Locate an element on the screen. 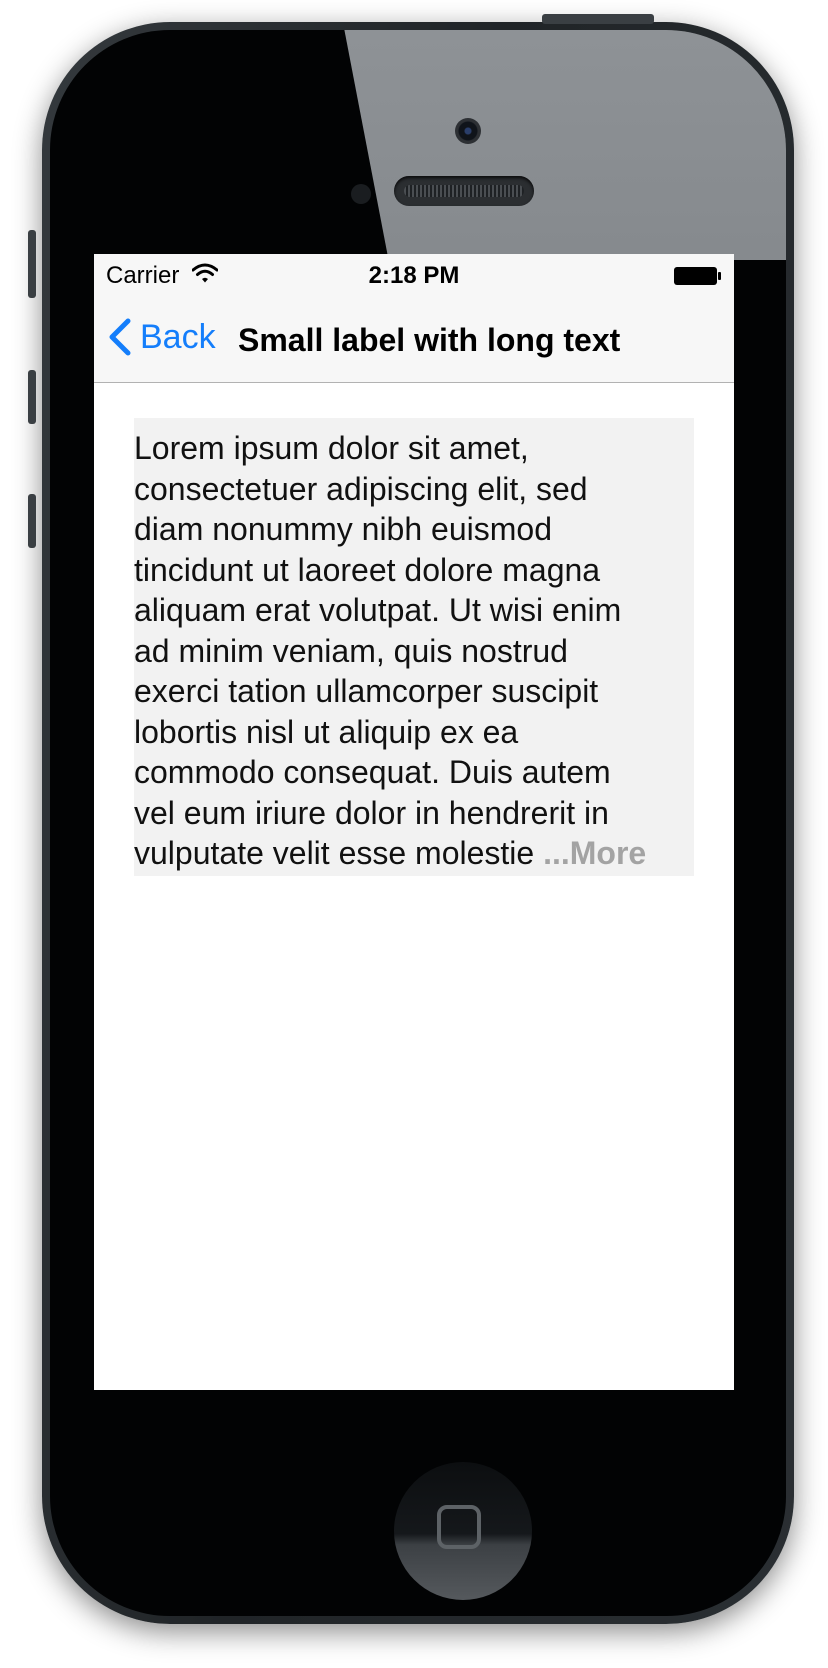 The width and height of the screenshot is (828, 1668). label-line: diam nonummy nibh euismod is located at coordinates (343, 529).